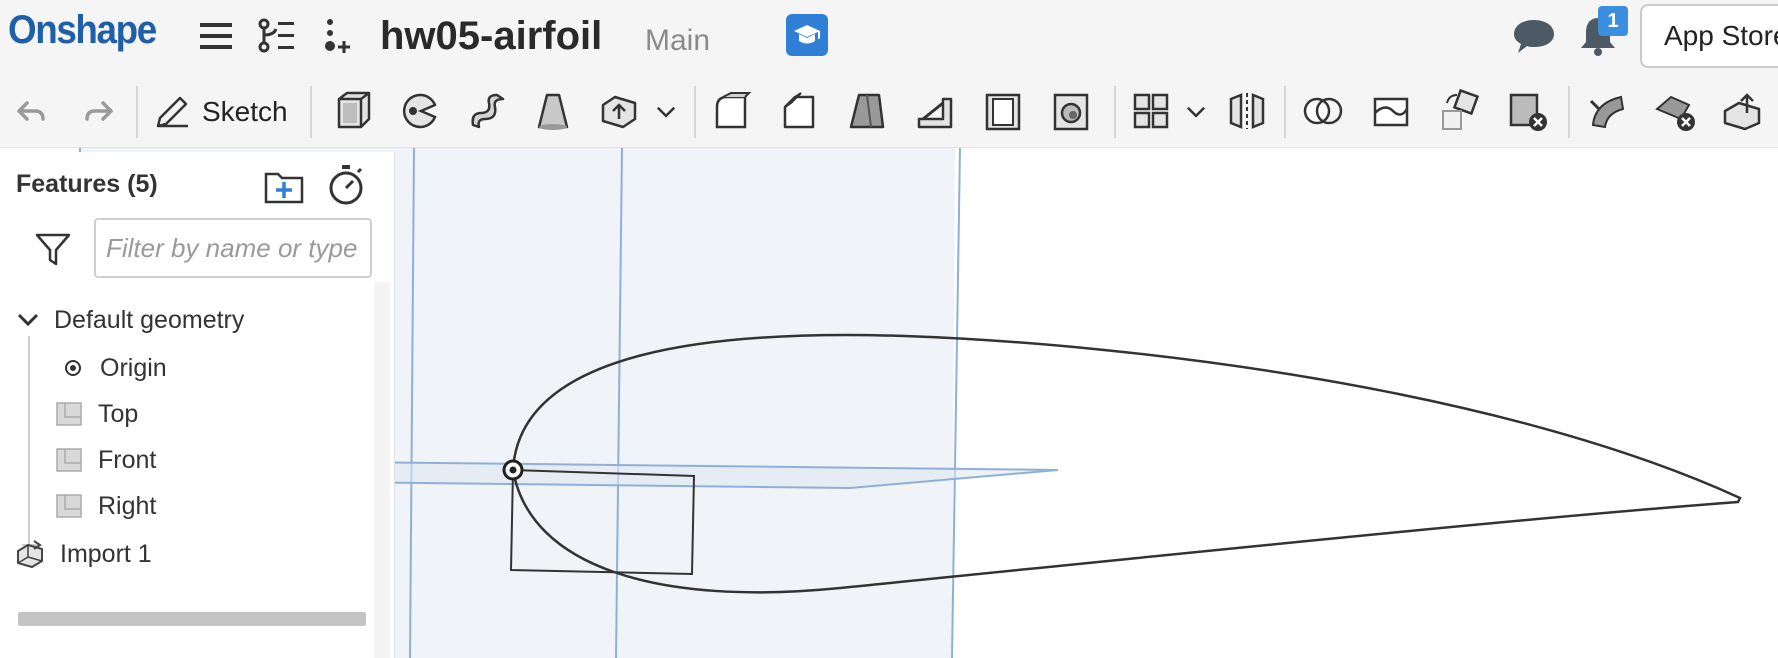 The width and height of the screenshot is (1778, 658). Describe the element at coordinates (149, 319) in the screenshot. I see `default-geometry-label: Default geometry` at that location.